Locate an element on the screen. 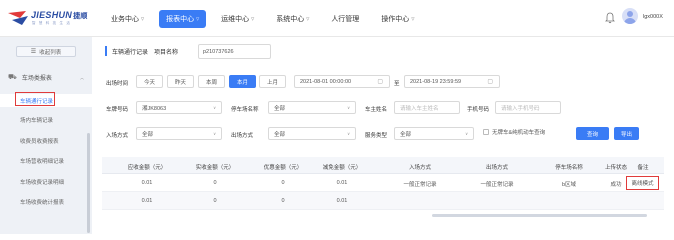 This screenshot has height=240, width=674. service-type-label: 服务类型 is located at coordinates (376, 136).